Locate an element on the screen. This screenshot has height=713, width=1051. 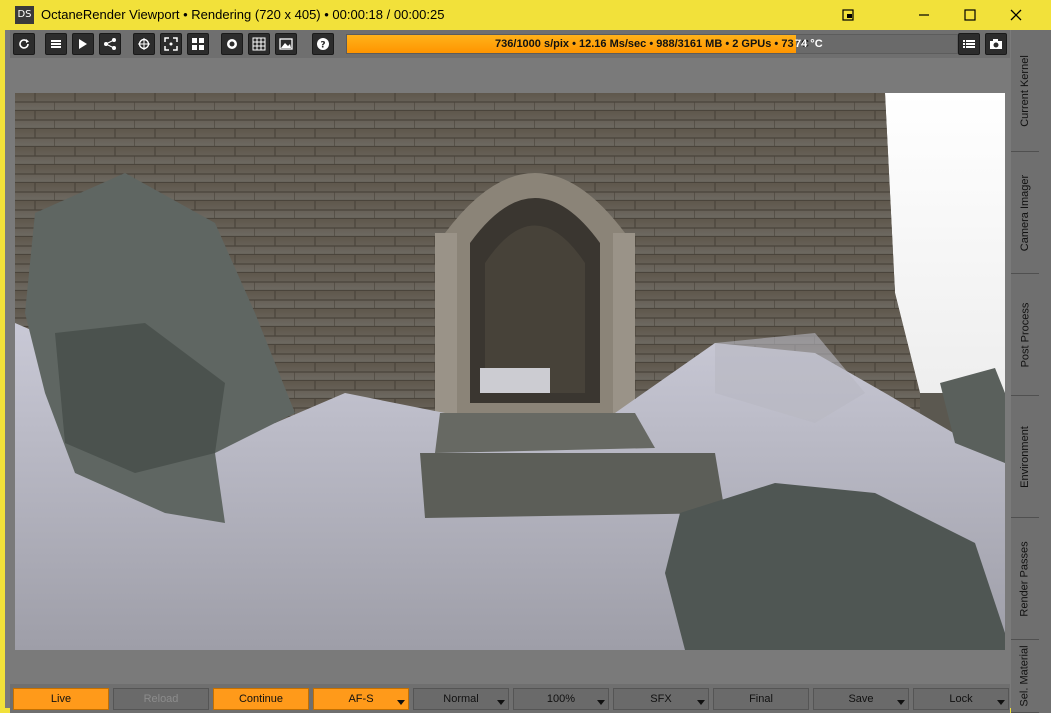
button-label: Save is located at coordinates (861, 699).